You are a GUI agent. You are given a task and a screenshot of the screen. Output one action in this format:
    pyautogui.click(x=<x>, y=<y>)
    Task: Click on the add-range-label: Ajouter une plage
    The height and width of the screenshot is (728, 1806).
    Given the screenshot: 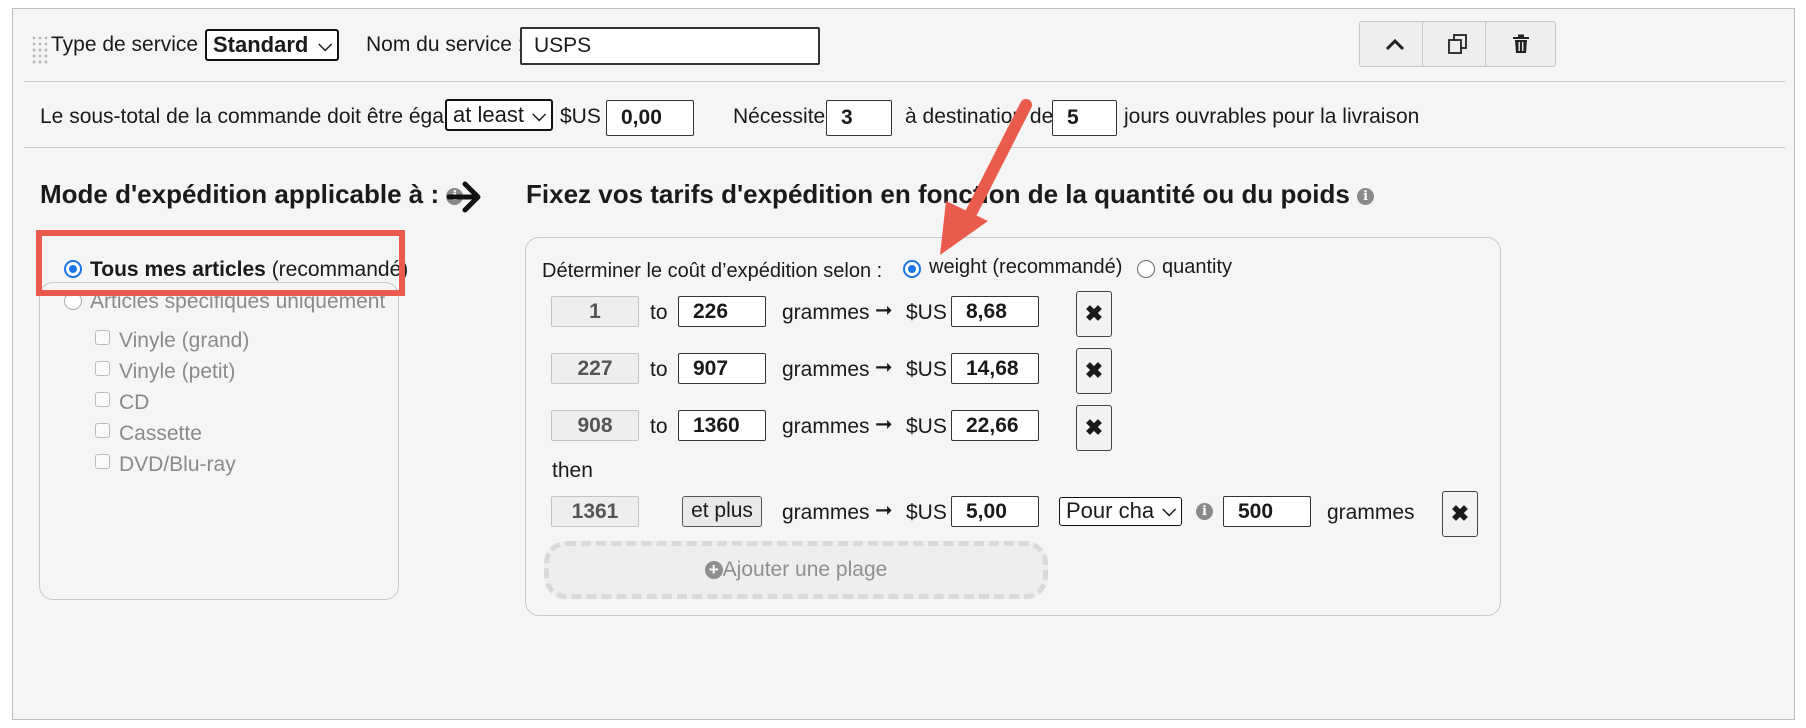 What is the action you would take?
    pyautogui.click(x=805, y=569)
    